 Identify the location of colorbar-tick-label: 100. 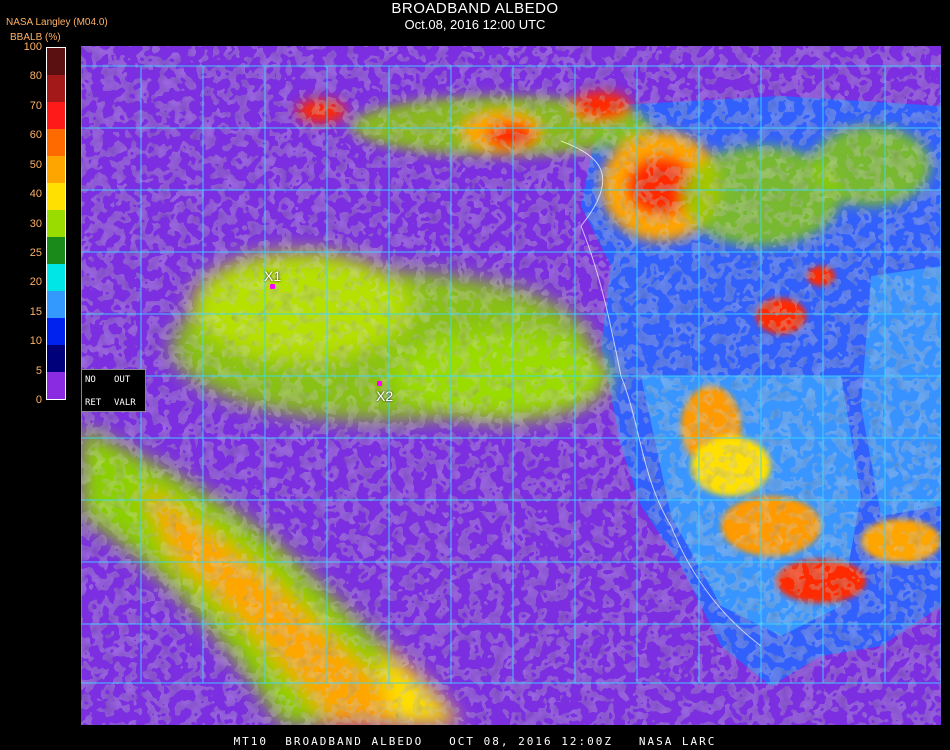
(32, 47).